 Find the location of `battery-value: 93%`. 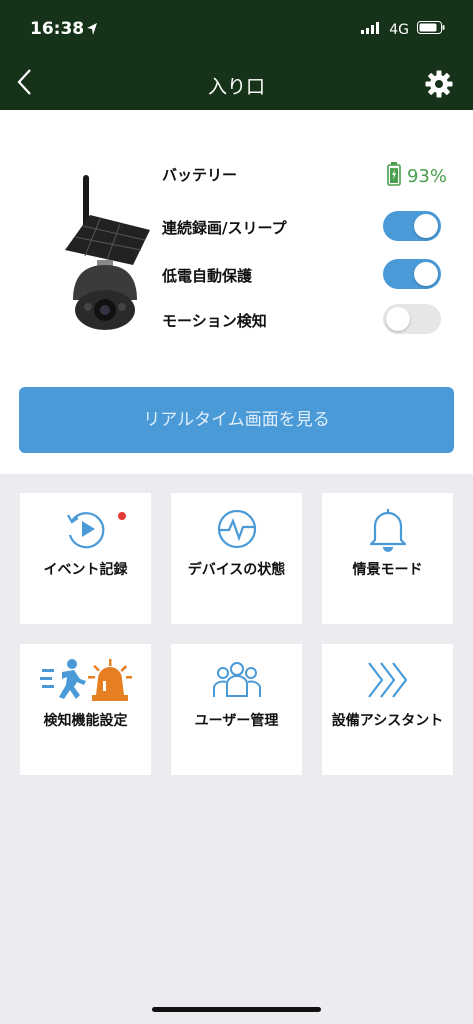

battery-value: 93% is located at coordinates (426, 176).